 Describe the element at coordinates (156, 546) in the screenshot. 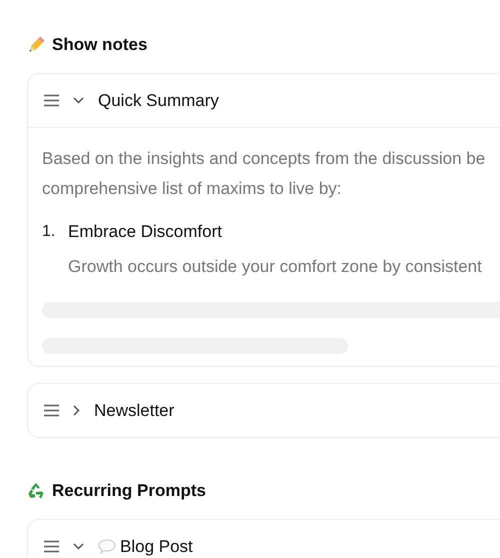

I see `card-title: Blog Post` at that location.